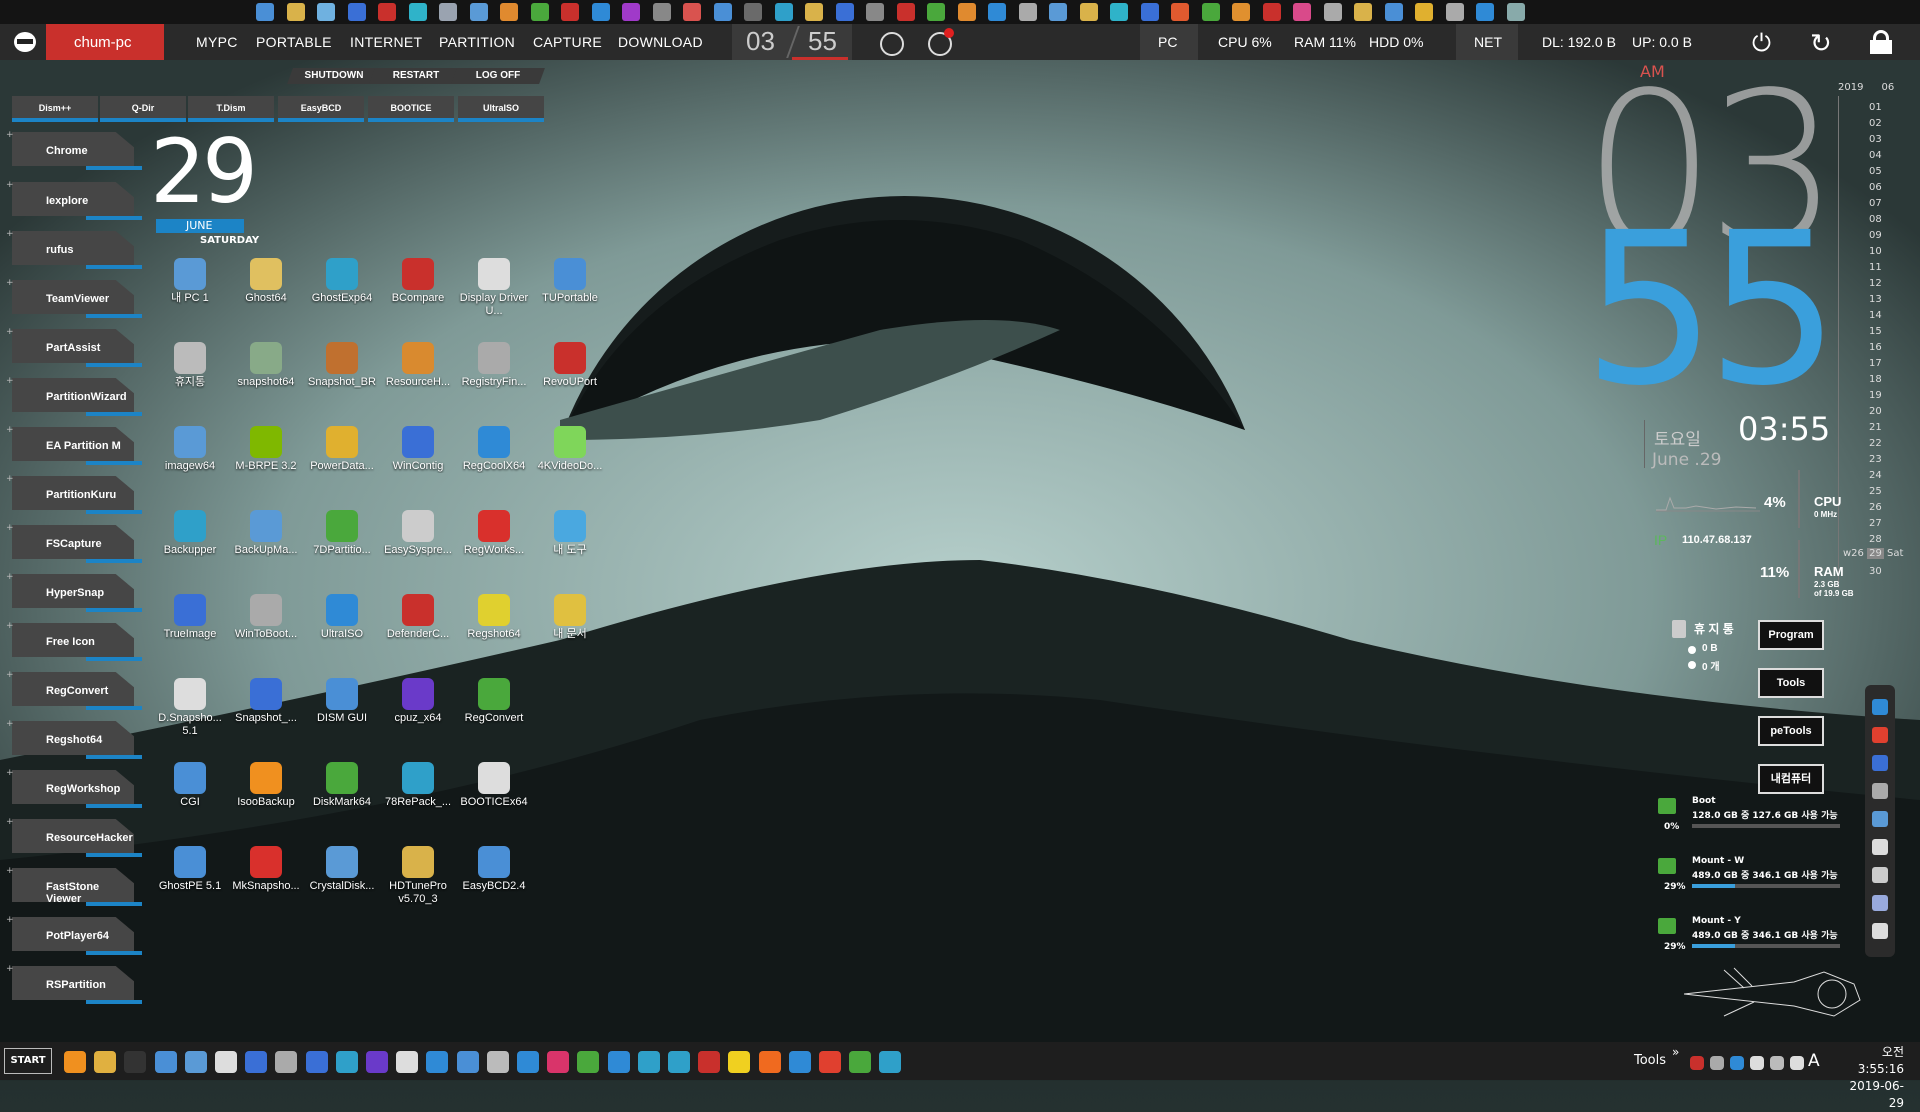 This screenshot has width=1920, height=1112. I want to click on desktop-icon: Regshot64, so click(494, 627).